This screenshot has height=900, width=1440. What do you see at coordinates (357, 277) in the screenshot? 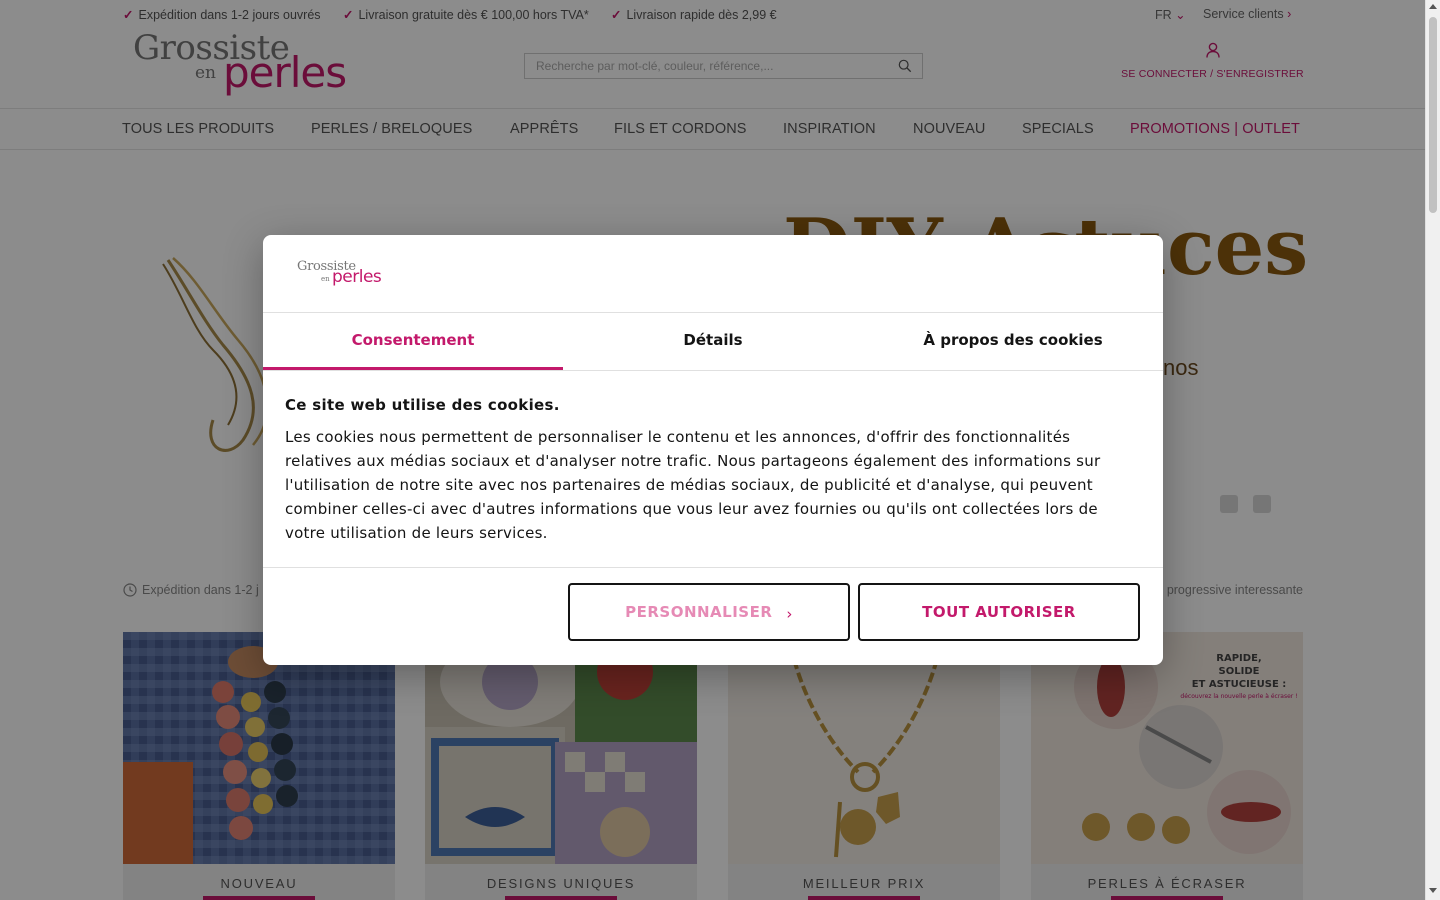
I see `dialog-logo-perles: perles` at bounding box center [357, 277].